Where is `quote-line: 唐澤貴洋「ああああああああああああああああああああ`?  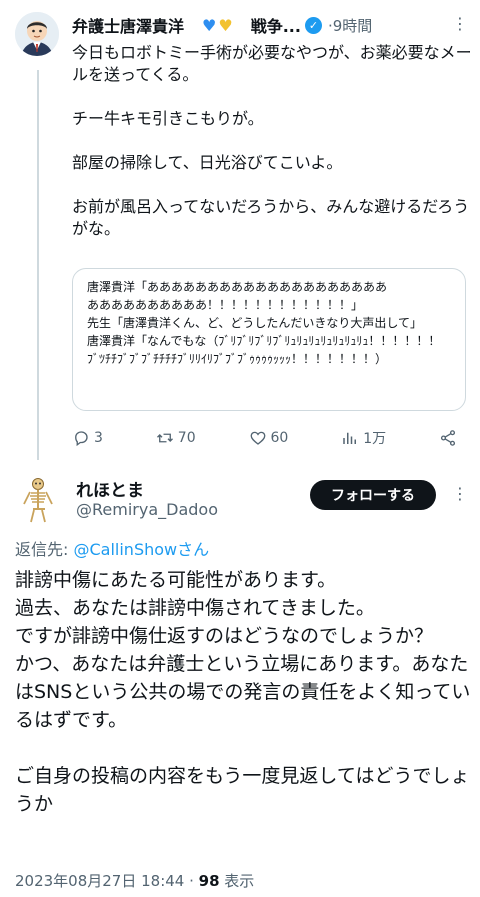 quote-line: 唐澤貴洋「ああああああああああああああああああああ is located at coordinates (237, 287).